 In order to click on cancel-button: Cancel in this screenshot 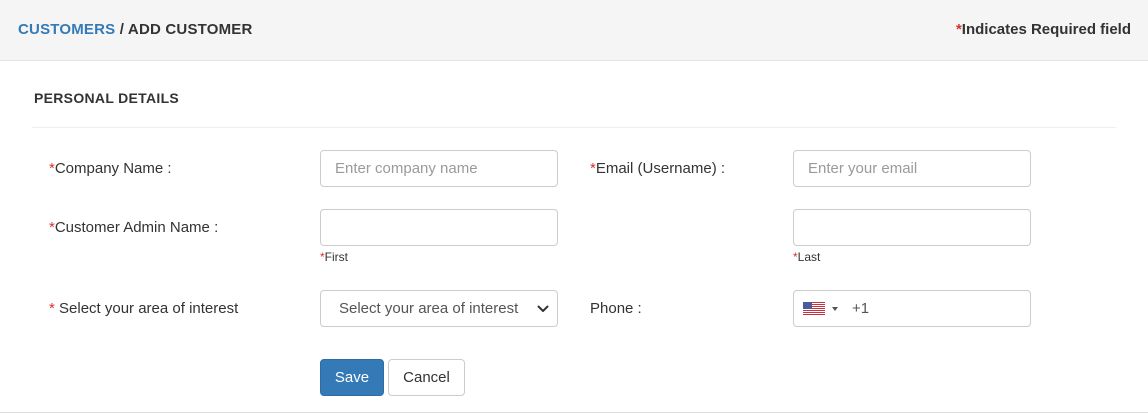, I will do `click(426, 377)`.